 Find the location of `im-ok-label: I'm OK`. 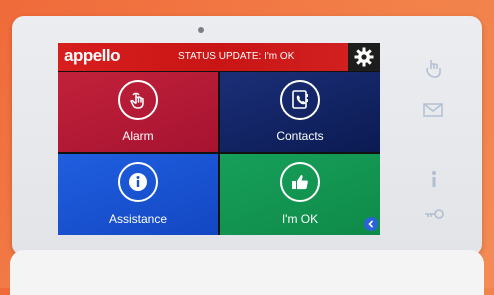

im-ok-label: I'm OK is located at coordinates (300, 219).